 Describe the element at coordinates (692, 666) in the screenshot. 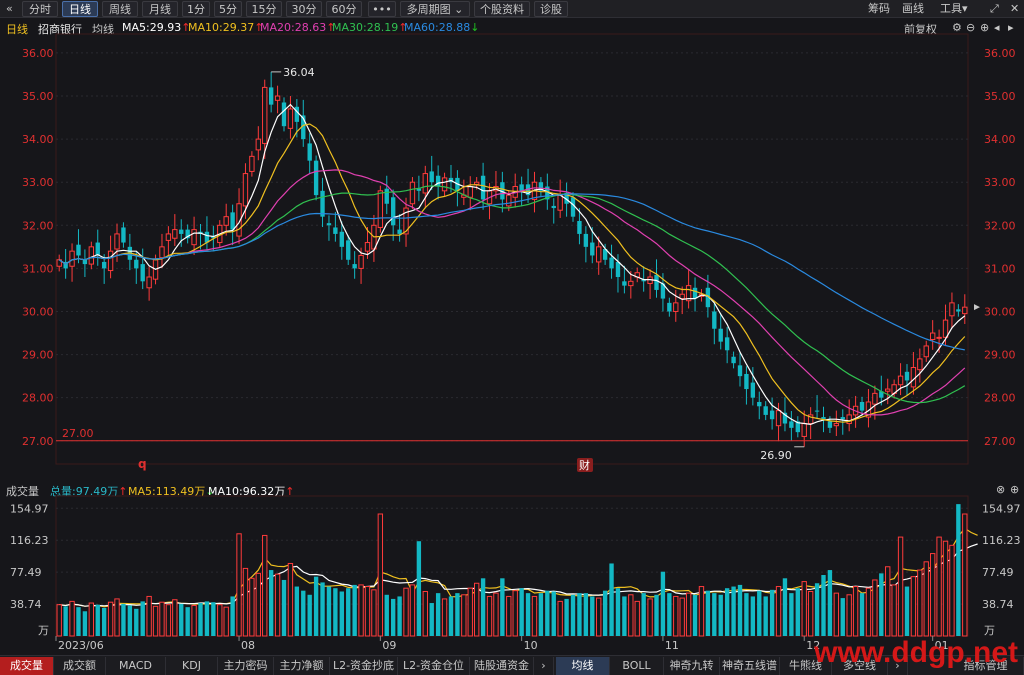

I see `tab-nine-turn: 神奇九转` at that location.